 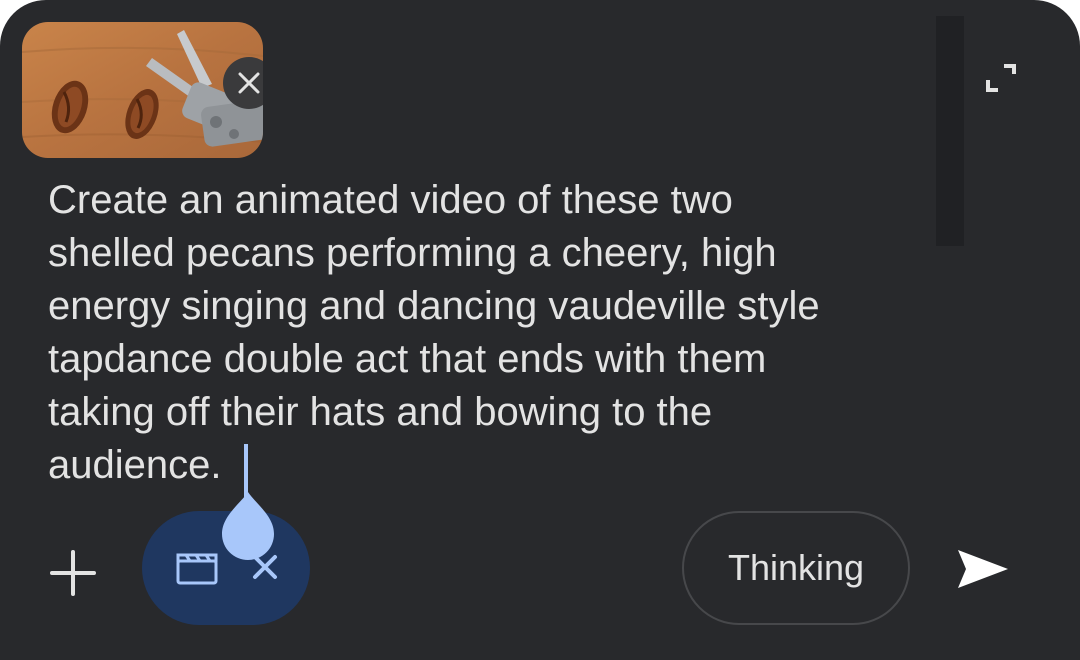 I want to click on add-attachment-button, so click(x=73, y=573).